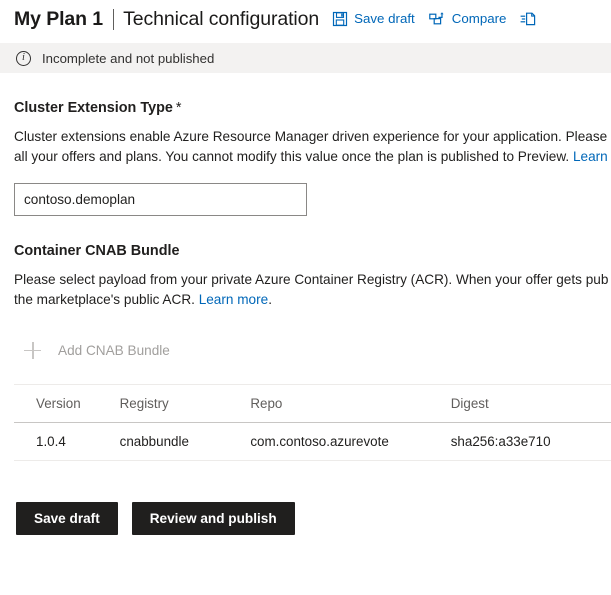  I want to click on cnab-description-line-2-period: ., so click(270, 299).